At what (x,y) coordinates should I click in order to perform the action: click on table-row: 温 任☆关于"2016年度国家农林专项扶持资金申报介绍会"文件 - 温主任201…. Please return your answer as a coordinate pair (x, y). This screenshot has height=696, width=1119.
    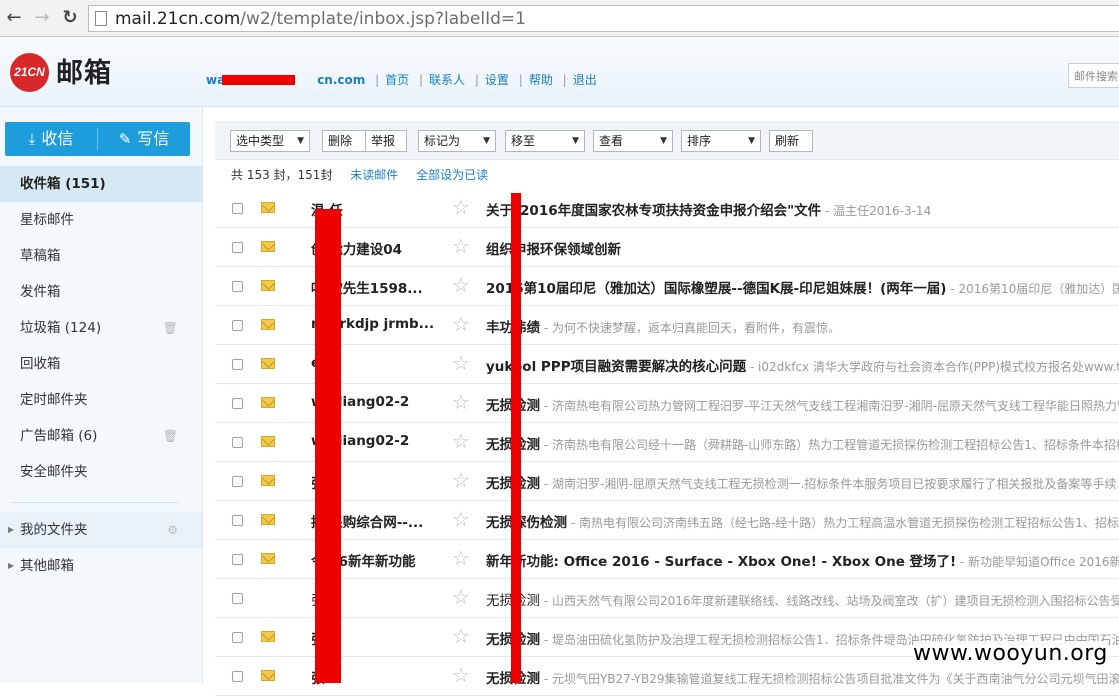
    Looking at the image, I should click on (667, 208).